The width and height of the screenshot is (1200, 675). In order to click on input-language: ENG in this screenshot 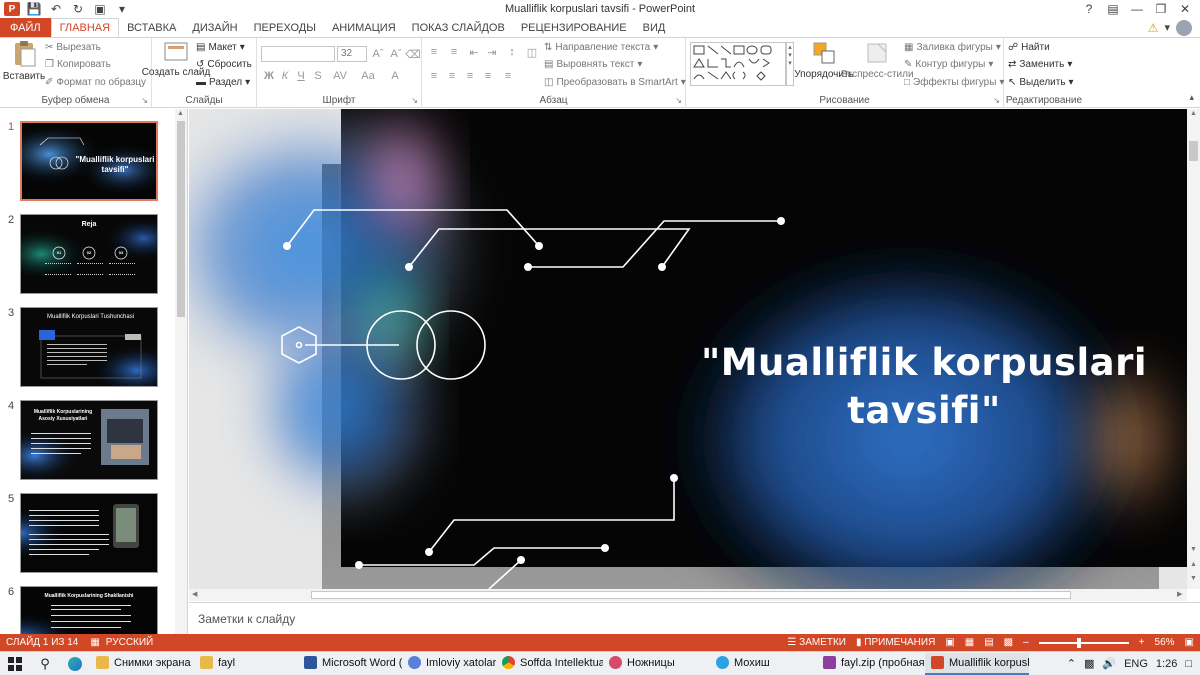, I will do `click(1136, 664)`.